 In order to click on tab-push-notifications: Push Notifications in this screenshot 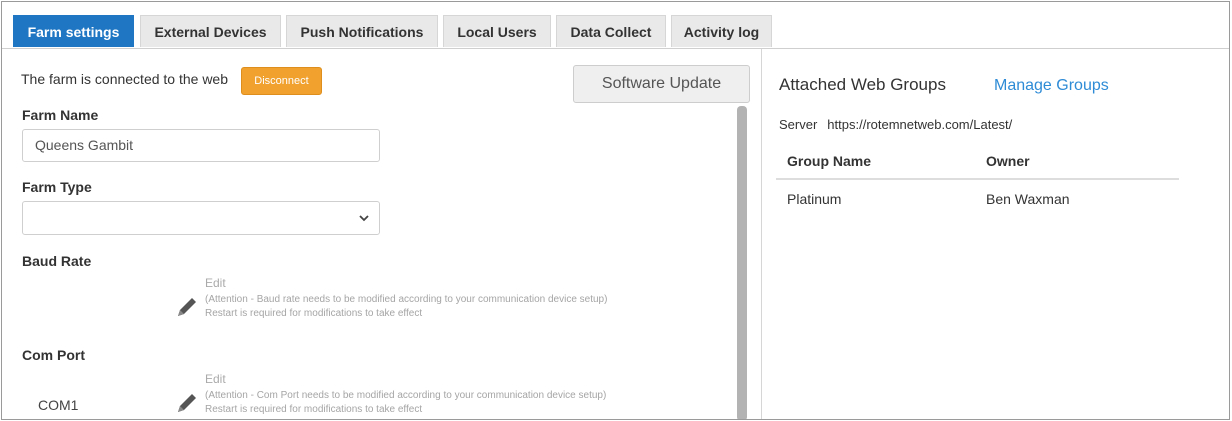, I will do `click(362, 31)`.